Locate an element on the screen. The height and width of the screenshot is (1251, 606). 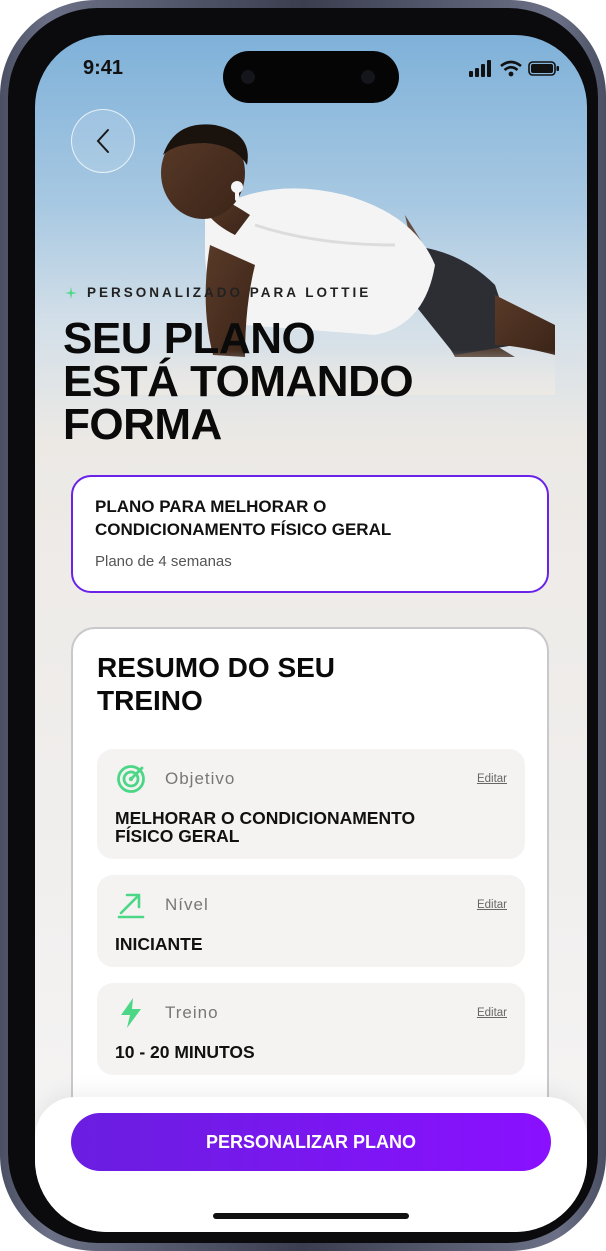
eyebrow: PERSONALIZADO PARA LOTTIE is located at coordinates (218, 292).